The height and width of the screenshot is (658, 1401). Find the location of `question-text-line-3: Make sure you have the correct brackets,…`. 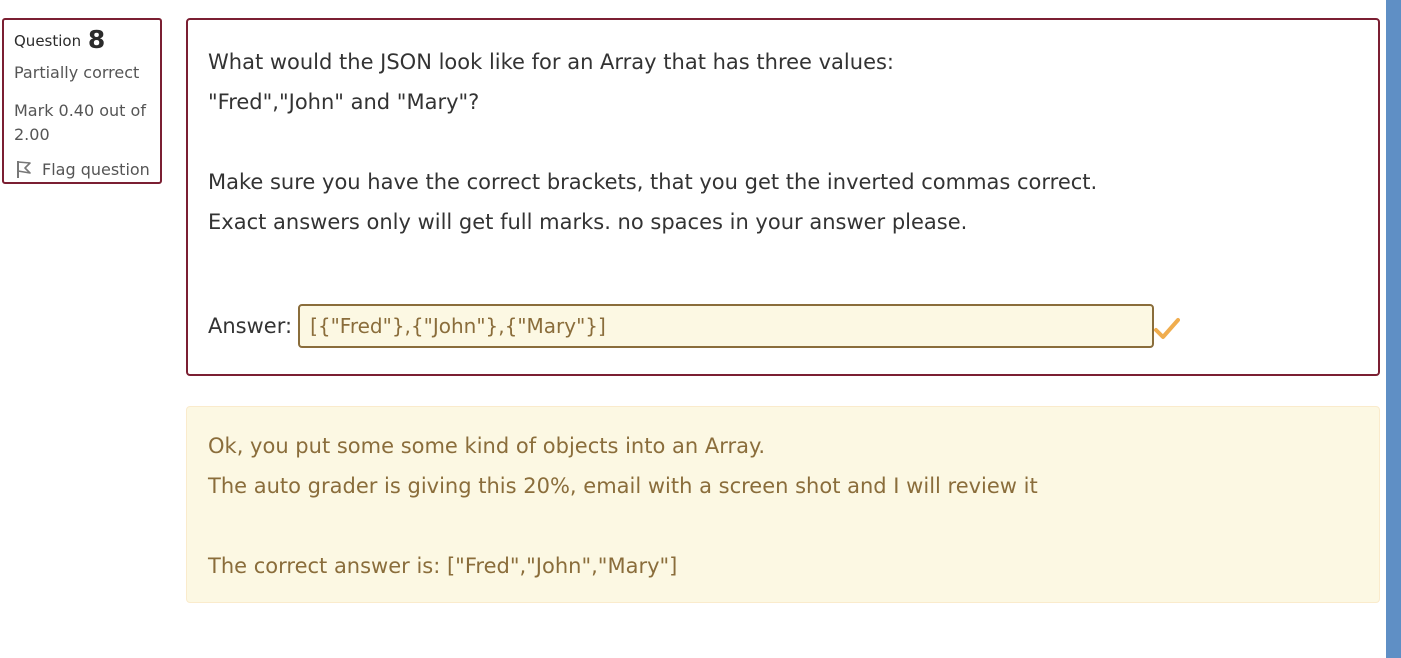

question-text-line-3: Make sure you have the correct brackets,… is located at coordinates (653, 182).